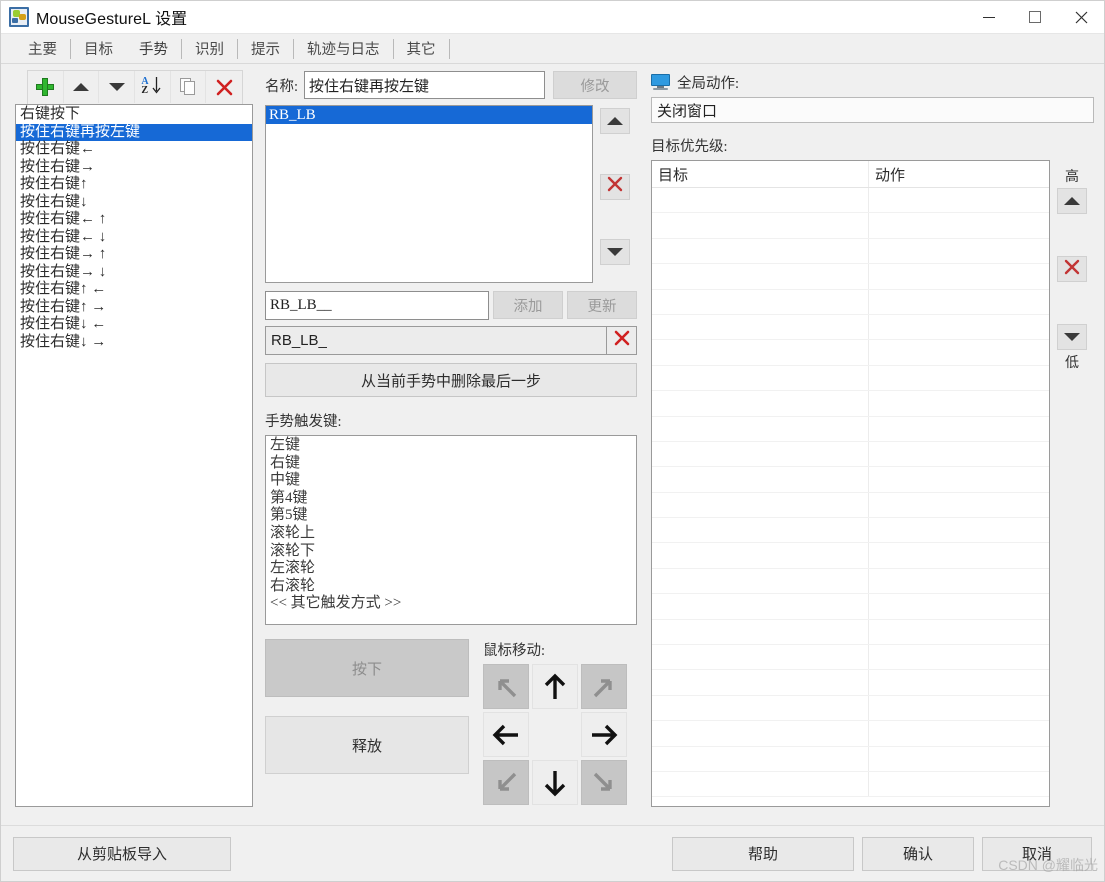  What do you see at coordinates (1072, 337) in the screenshot?
I see `priority-move-down-button` at bounding box center [1072, 337].